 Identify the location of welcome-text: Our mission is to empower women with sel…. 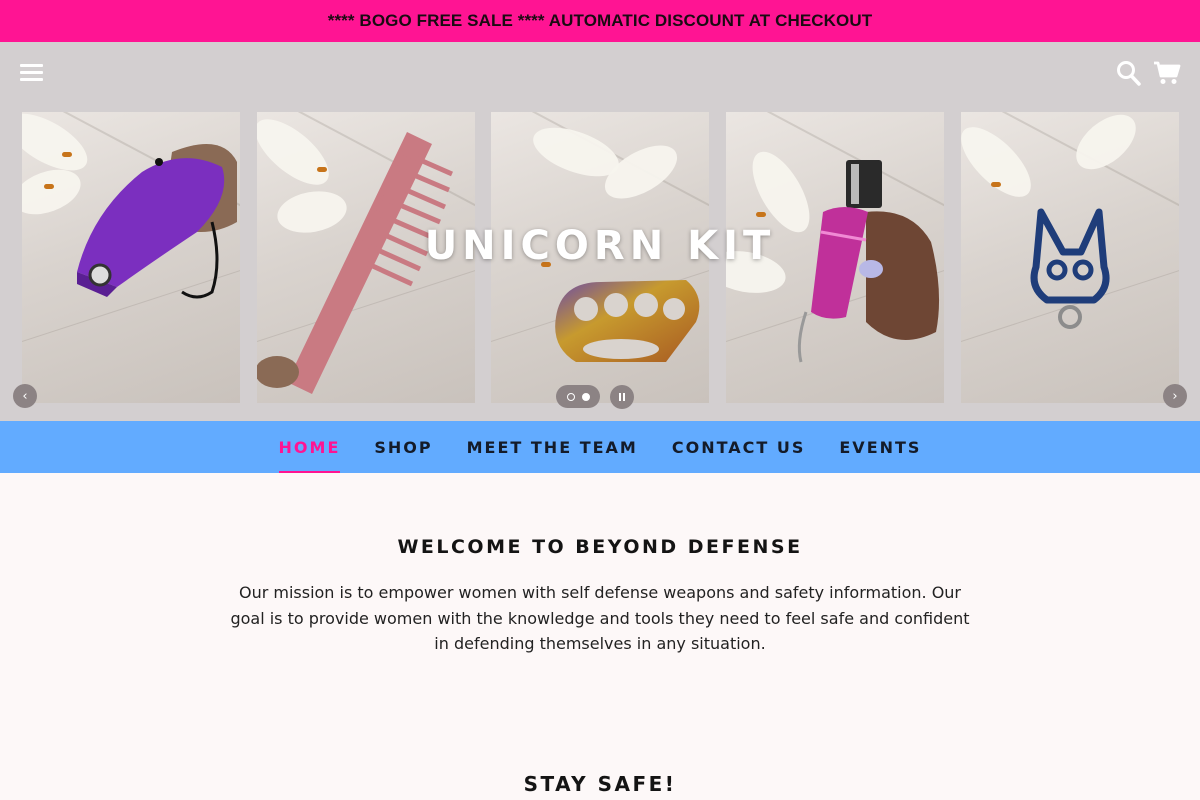
(600, 618).